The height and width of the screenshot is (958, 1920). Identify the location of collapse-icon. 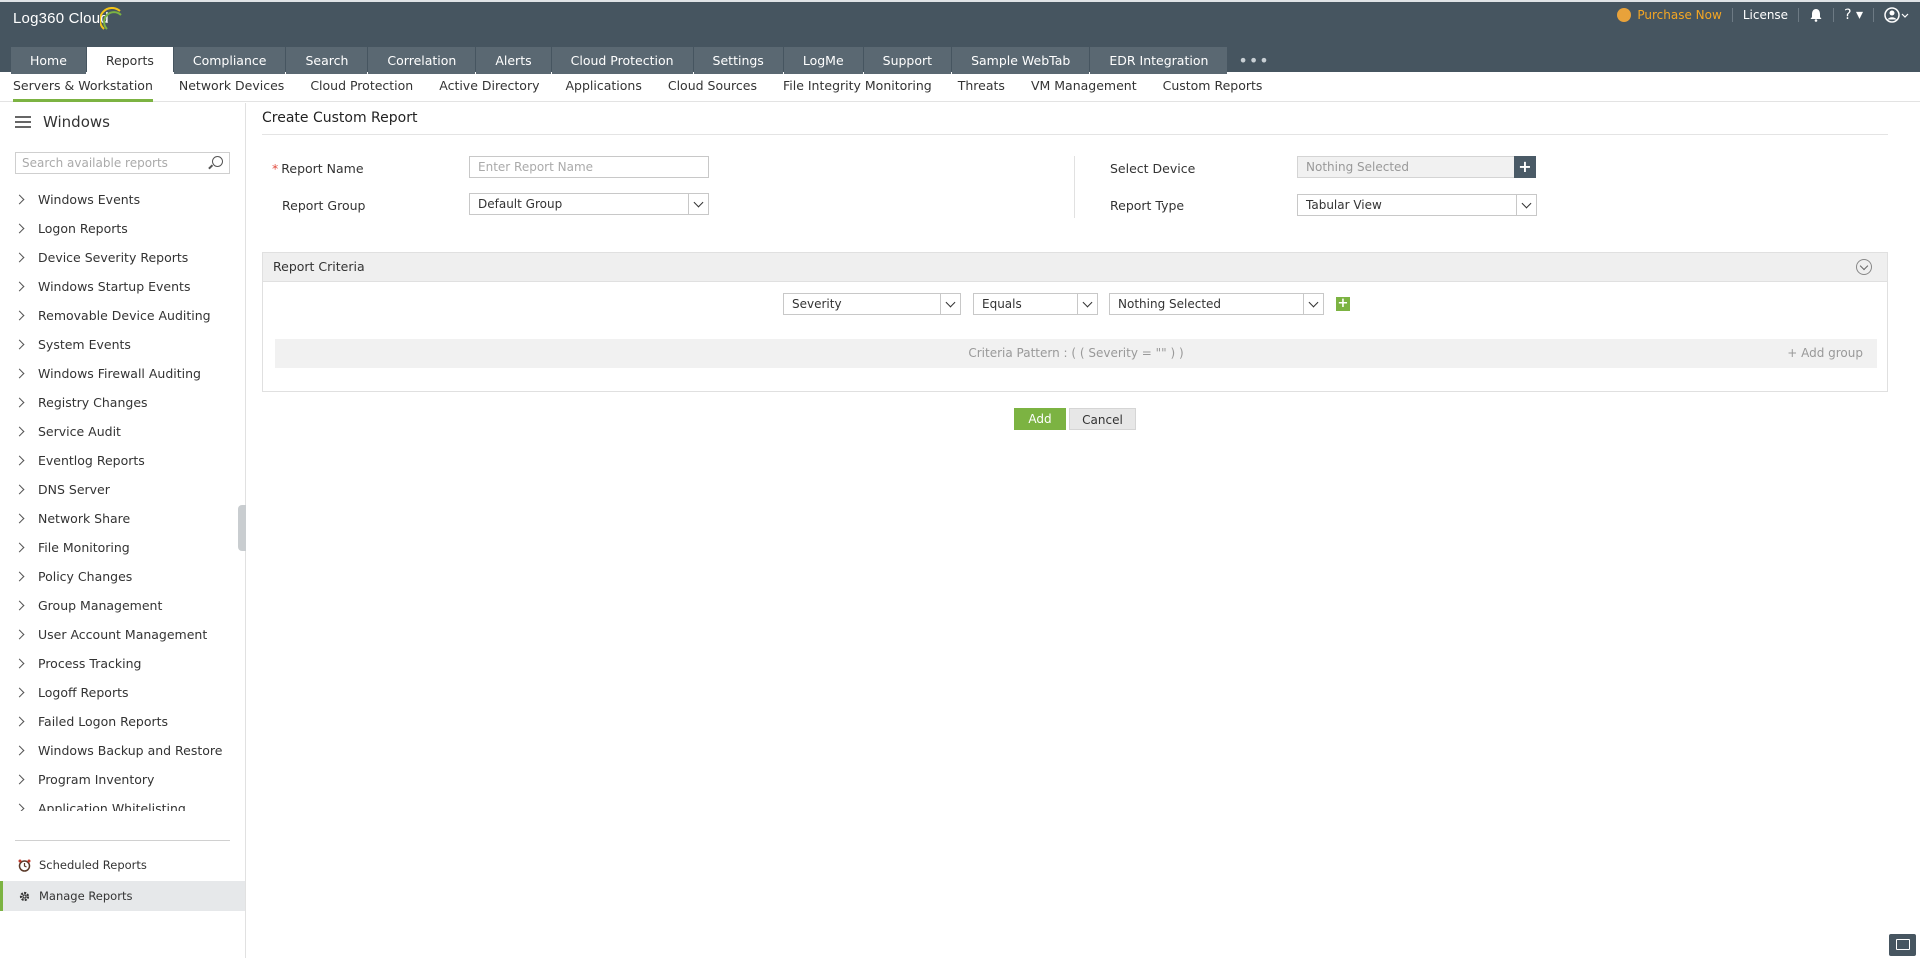
(1864, 267).